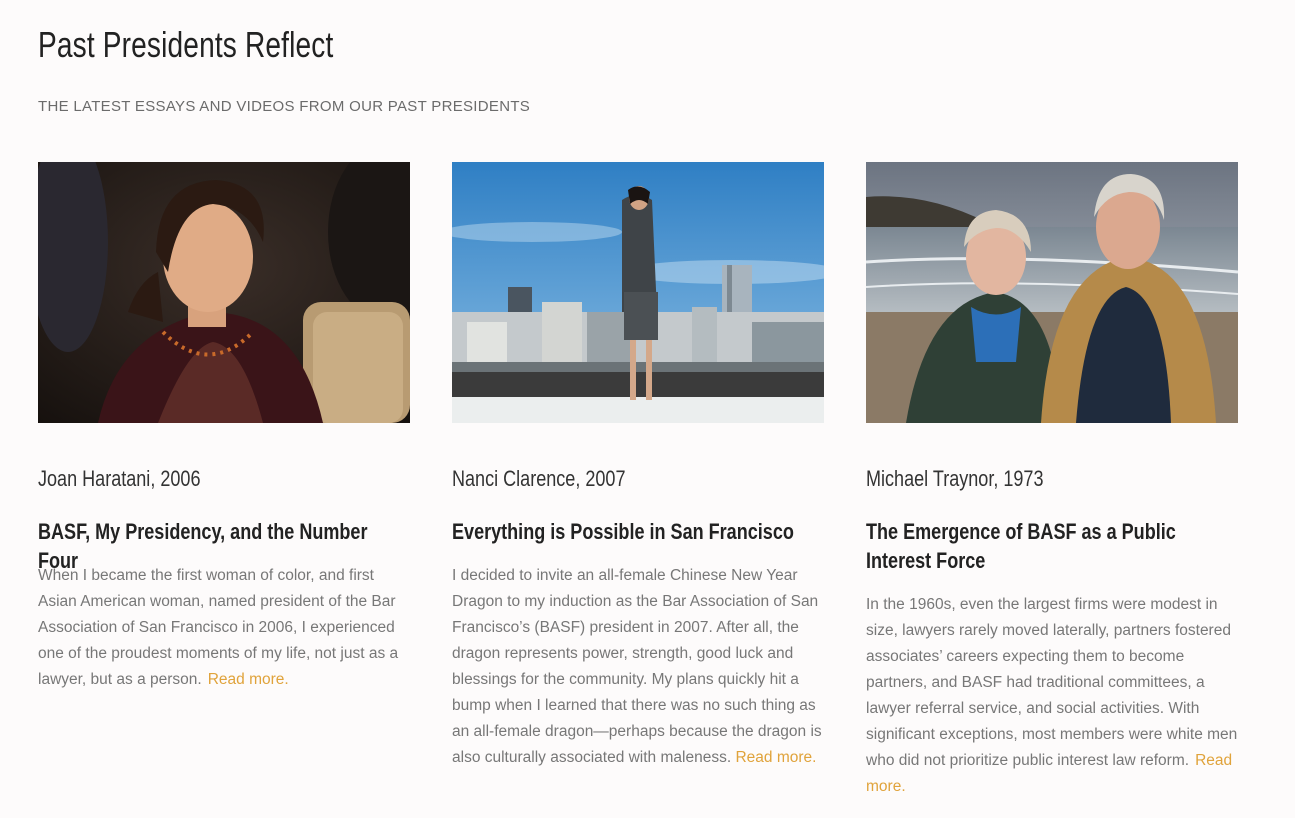 The width and height of the screenshot is (1295, 818). I want to click on page-title: Past Presidents Reflect, so click(186, 44).